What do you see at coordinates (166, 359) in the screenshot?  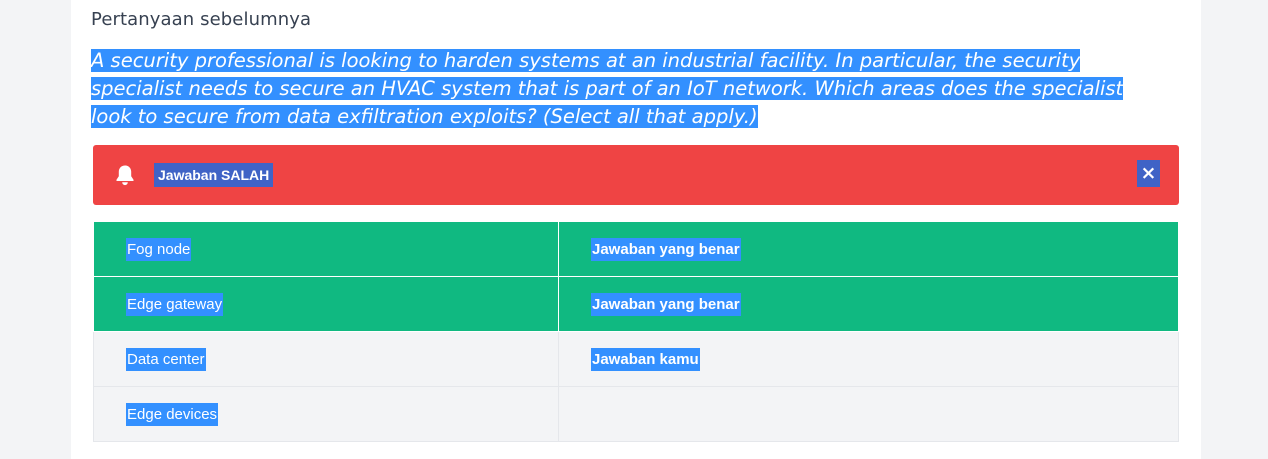 I see `answer-option: Data center` at bounding box center [166, 359].